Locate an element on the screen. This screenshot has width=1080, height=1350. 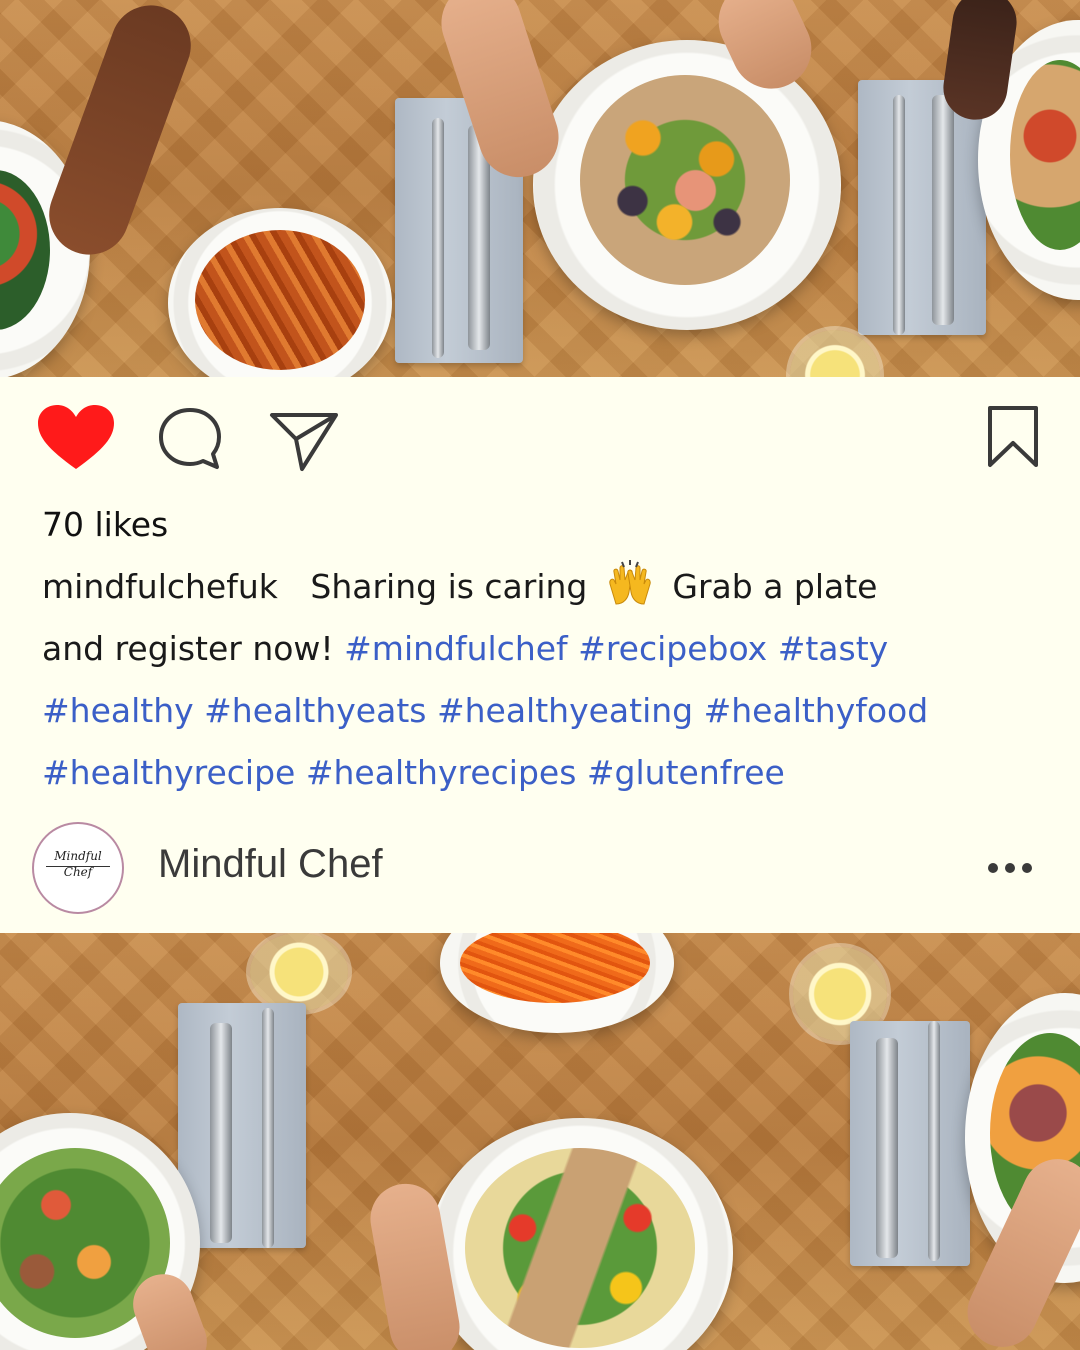
account-name: Mindful Chef is located at coordinates (270, 864).